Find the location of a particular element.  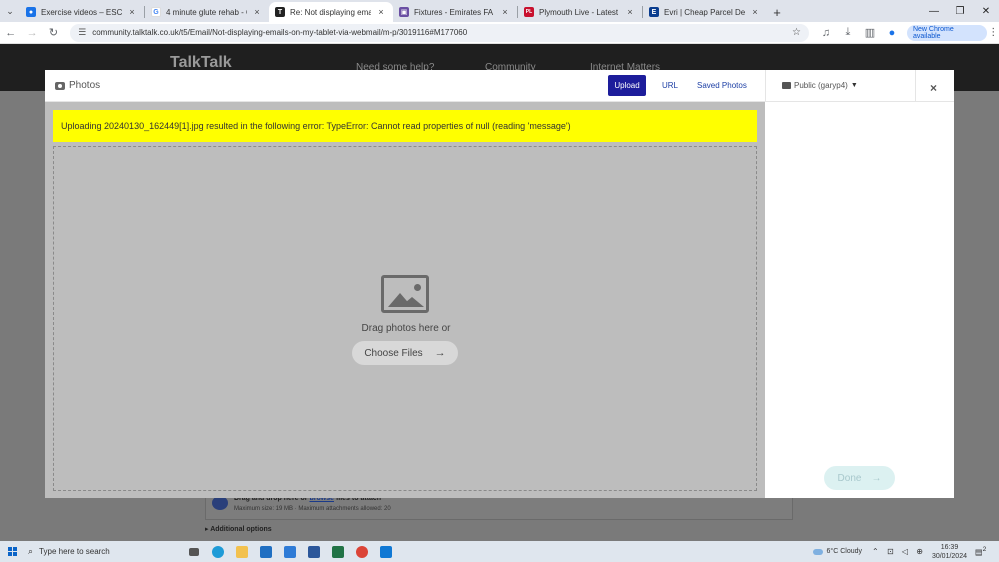

restore-icon: ❐ is located at coordinates (960, 11).